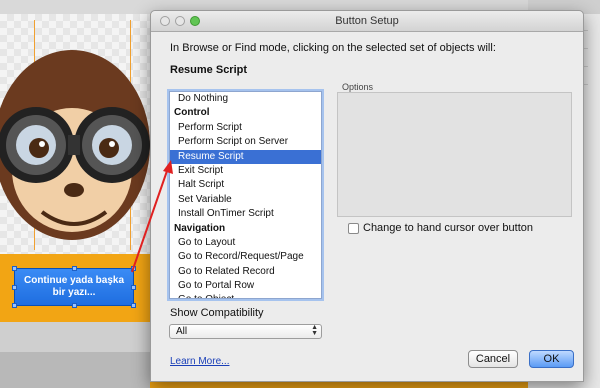  What do you see at coordinates (245, 331) in the screenshot?
I see `compatibility-select: All ▲ ▼` at bounding box center [245, 331].